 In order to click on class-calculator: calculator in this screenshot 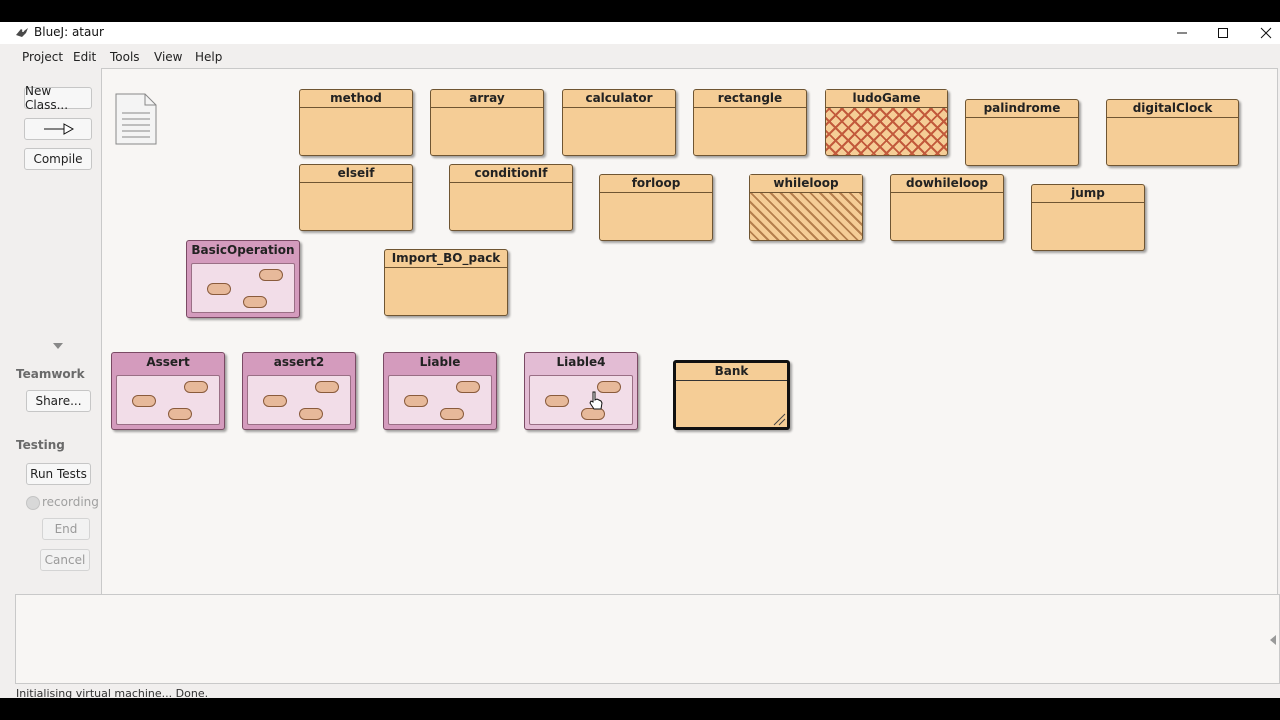, I will do `click(619, 122)`.